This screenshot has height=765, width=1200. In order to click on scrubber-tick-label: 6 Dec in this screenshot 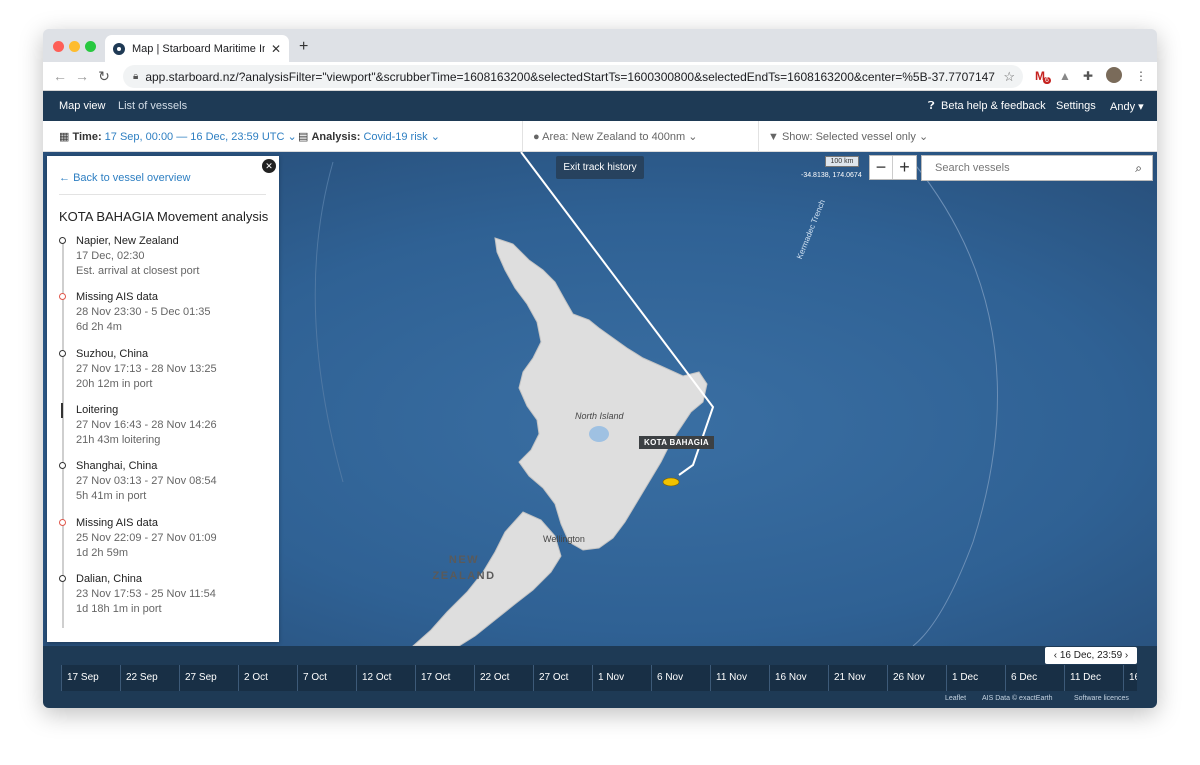, I will do `click(1034, 678)`.